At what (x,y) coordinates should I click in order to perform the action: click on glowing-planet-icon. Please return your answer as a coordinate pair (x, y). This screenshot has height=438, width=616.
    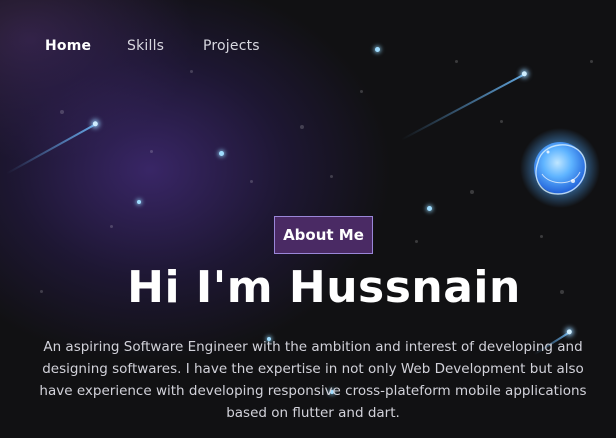
    Looking at the image, I should click on (560, 168).